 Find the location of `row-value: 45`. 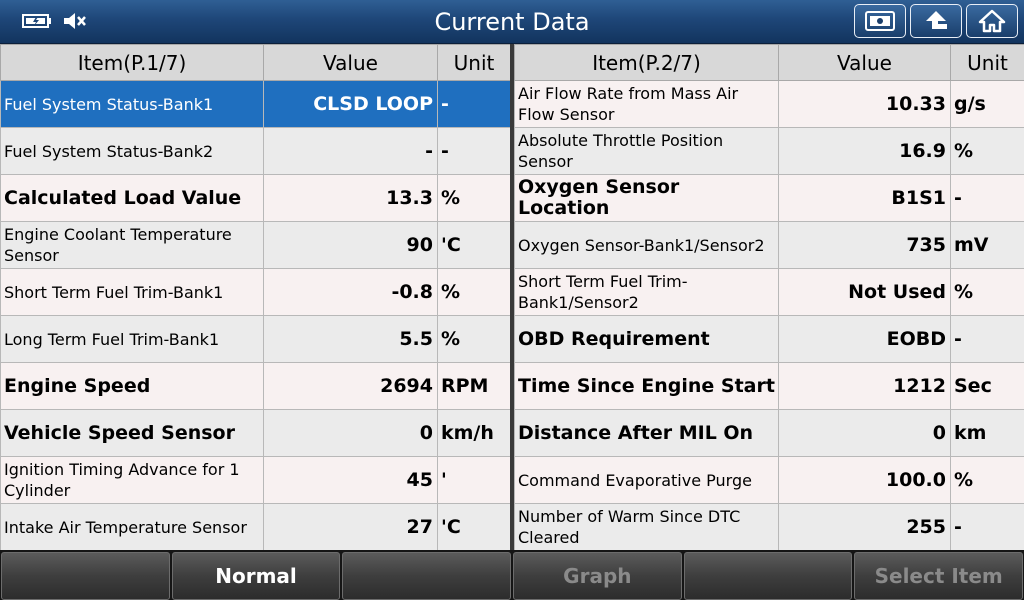

row-value: 45 is located at coordinates (350, 480).